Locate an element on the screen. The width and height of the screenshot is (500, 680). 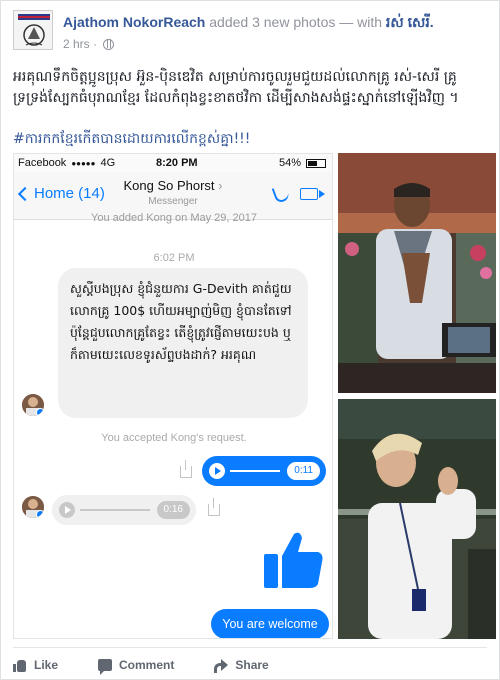
message-timestamp: 6:02 PM is located at coordinates (174, 258).